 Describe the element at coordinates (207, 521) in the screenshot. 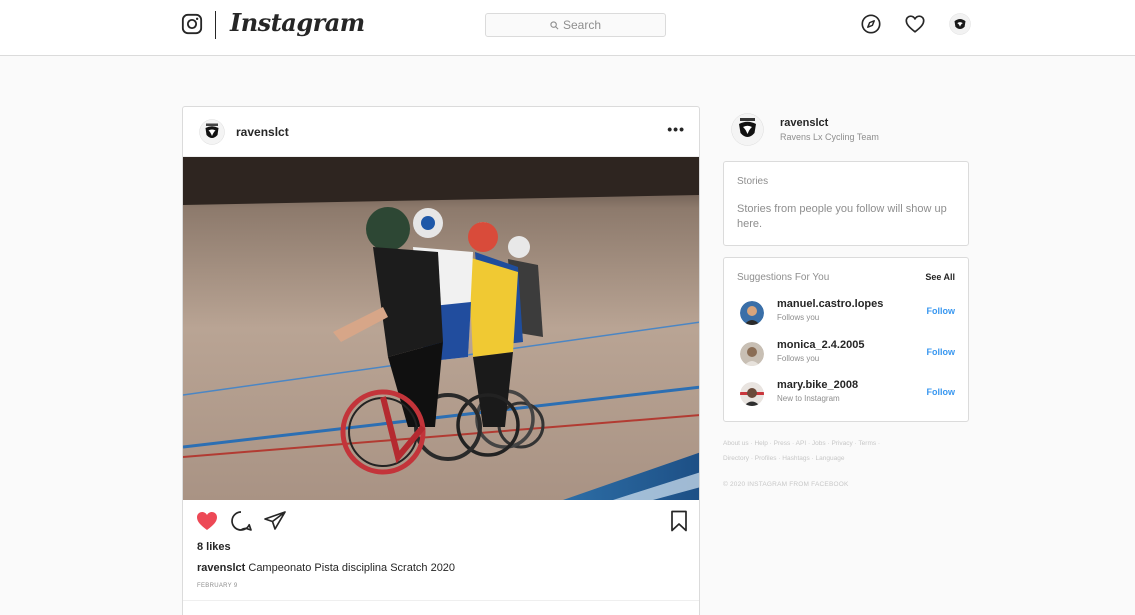

I see `like-heart-icon` at that location.